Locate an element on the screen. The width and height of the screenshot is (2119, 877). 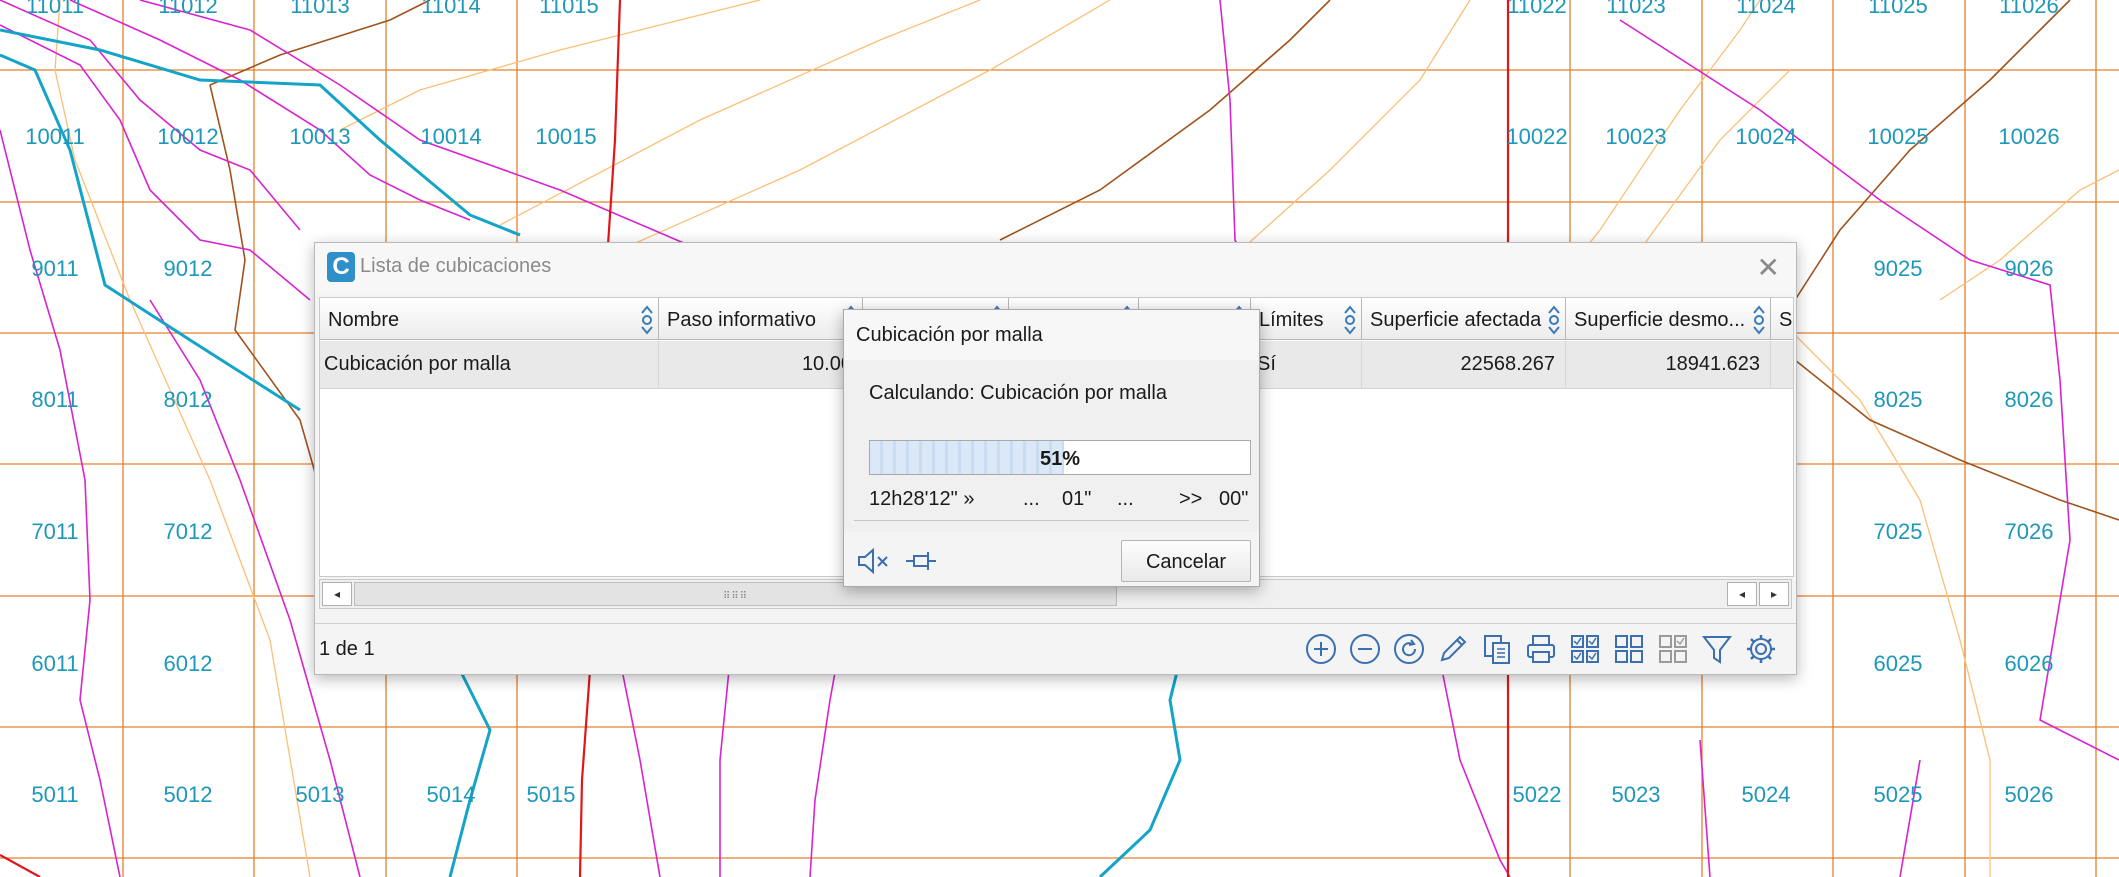
map-cell-label: 5011 is located at coordinates (55, 794).